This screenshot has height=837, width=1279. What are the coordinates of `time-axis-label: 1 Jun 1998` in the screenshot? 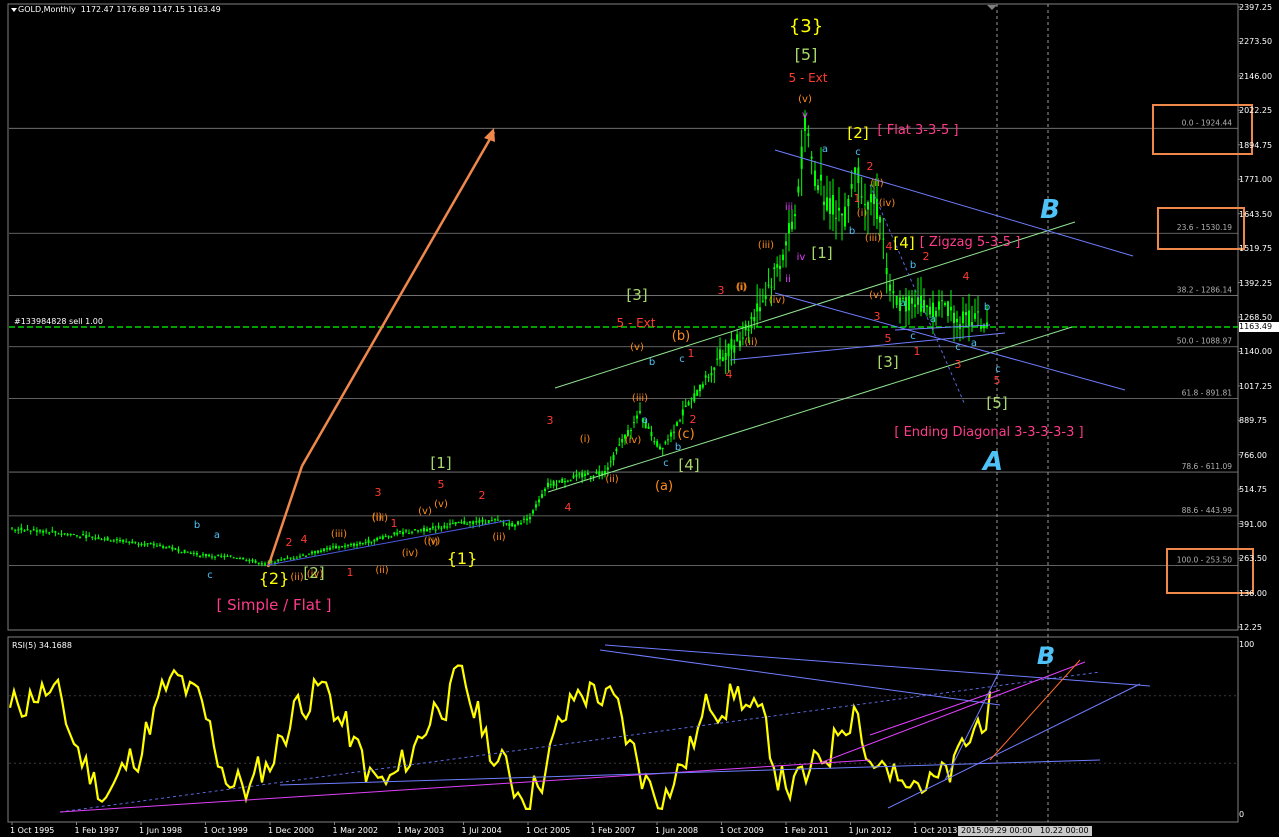 It's located at (161, 830).